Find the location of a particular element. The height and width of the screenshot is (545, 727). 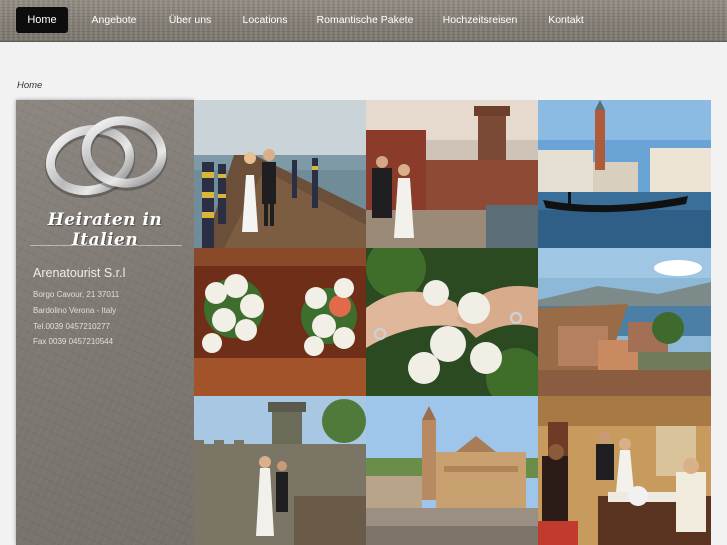

wedding-rings-logo is located at coordinates (106, 161).